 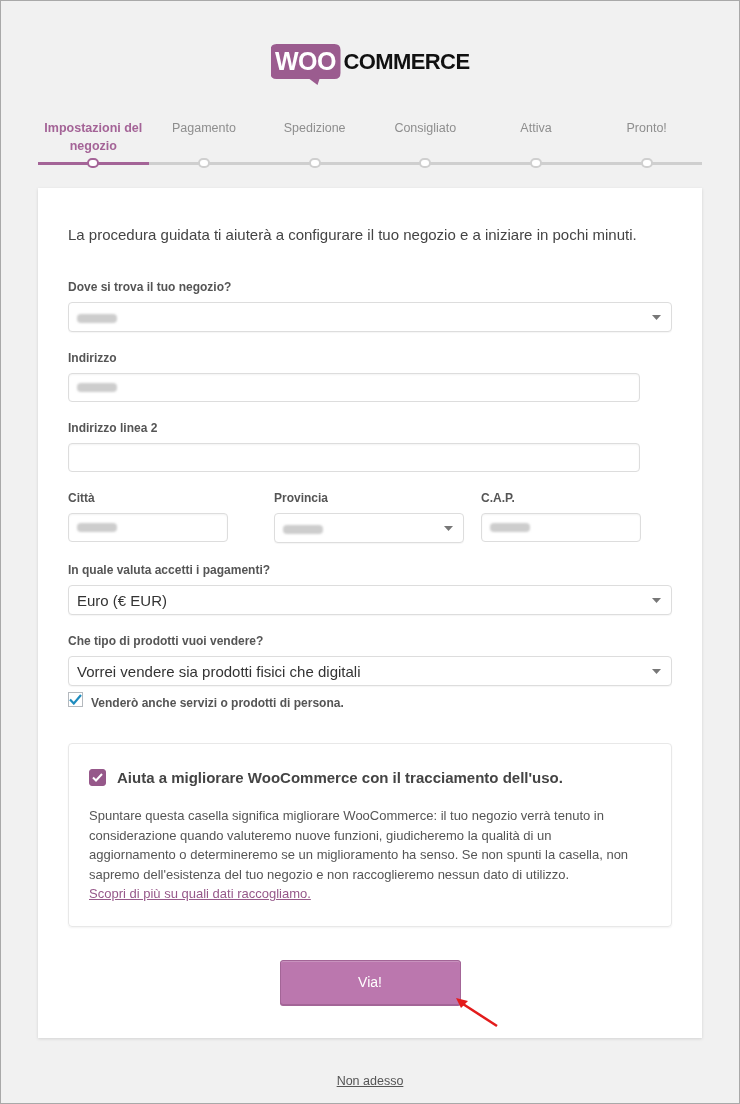 What do you see at coordinates (353, 235) in the screenshot?
I see `intro-text: La procedura guidata ti aiuterà a configurare il tuo negozio e a iniziare in pochi minuti.` at bounding box center [353, 235].